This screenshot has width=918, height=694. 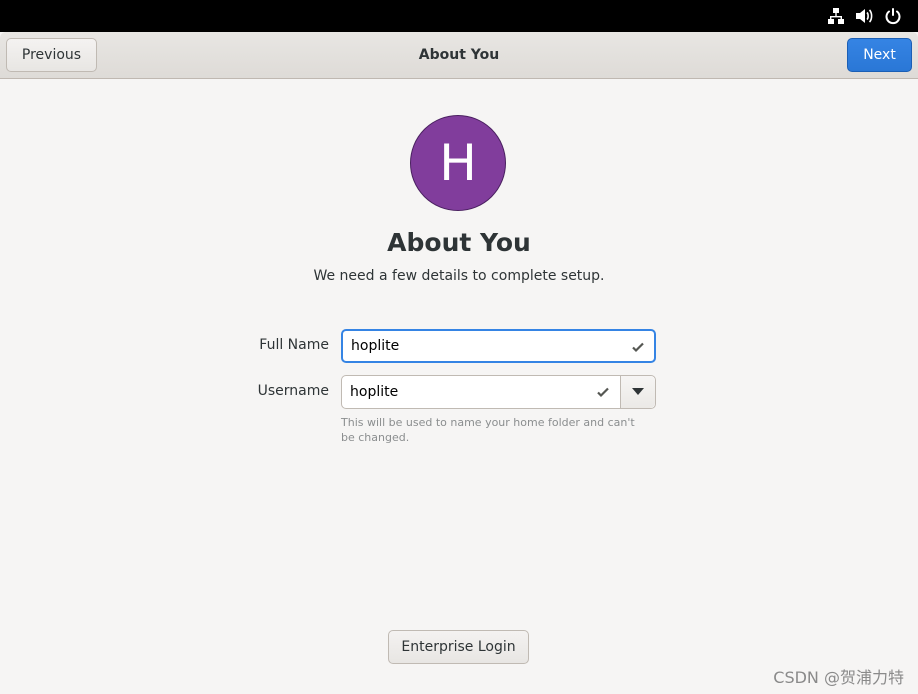 I want to click on full-name-field: hoplite, so click(x=498, y=346).